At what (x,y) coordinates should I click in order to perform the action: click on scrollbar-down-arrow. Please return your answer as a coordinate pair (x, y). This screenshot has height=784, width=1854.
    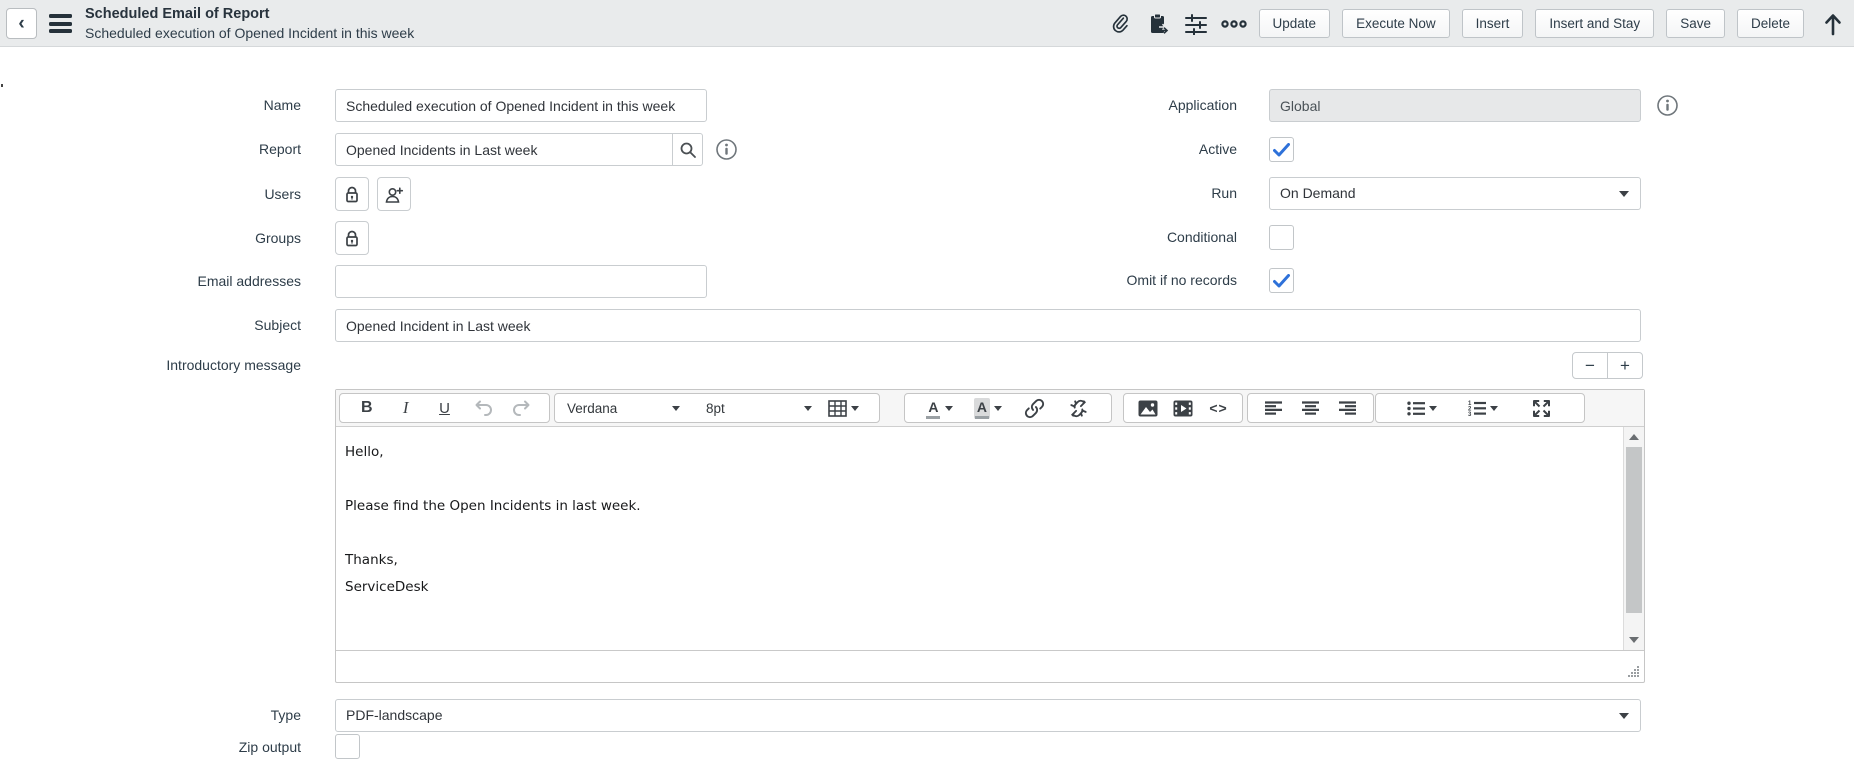
    Looking at the image, I should click on (1634, 640).